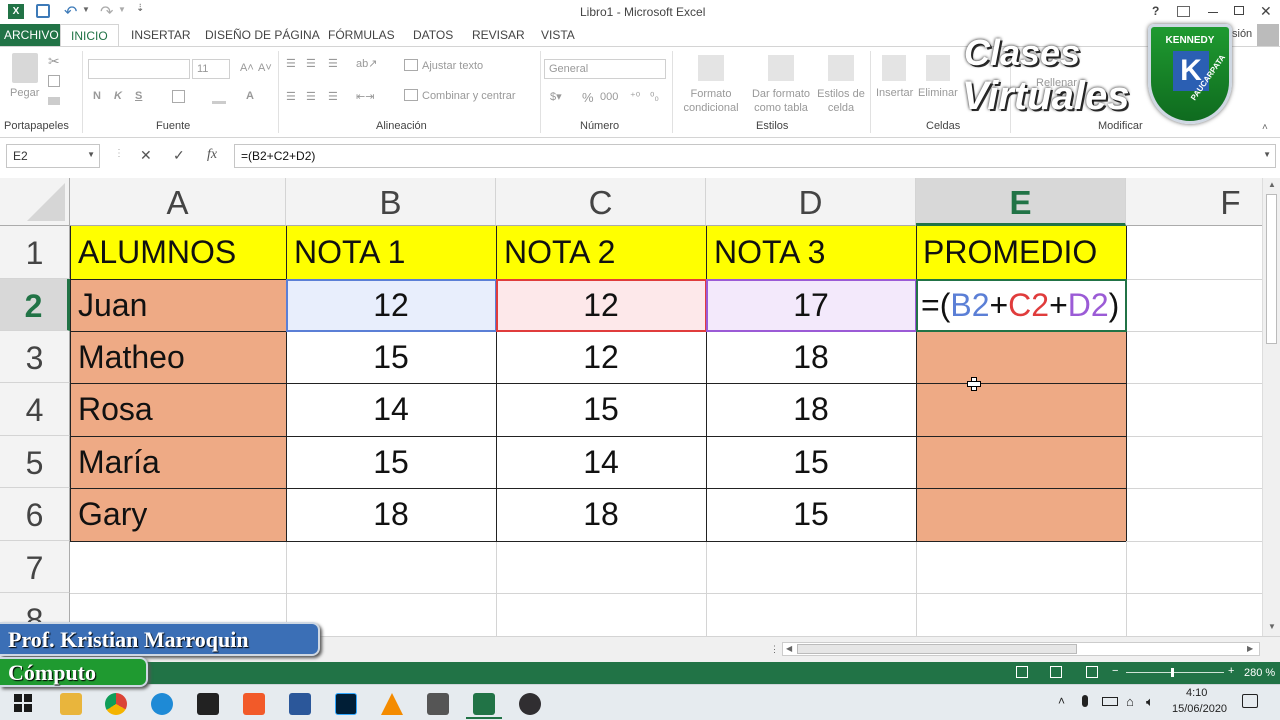 This screenshot has width=1280, height=720. Describe the element at coordinates (789, 648) in the screenshot. I see `scroll-left-icon: ◀` at that location.